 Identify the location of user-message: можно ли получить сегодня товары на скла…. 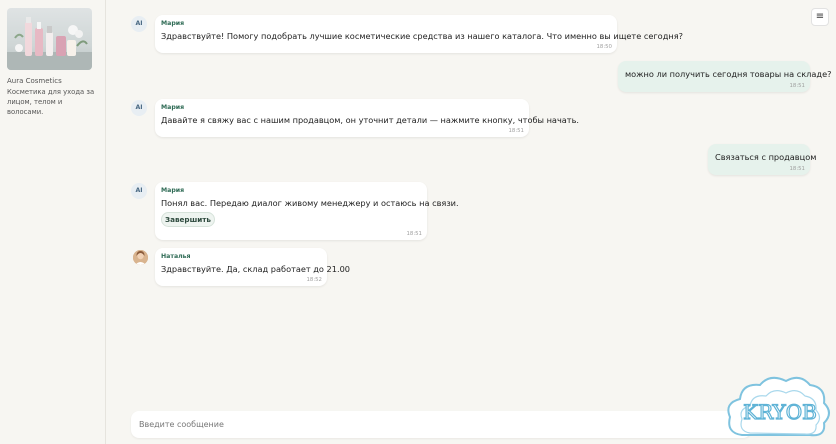
(724, 76).